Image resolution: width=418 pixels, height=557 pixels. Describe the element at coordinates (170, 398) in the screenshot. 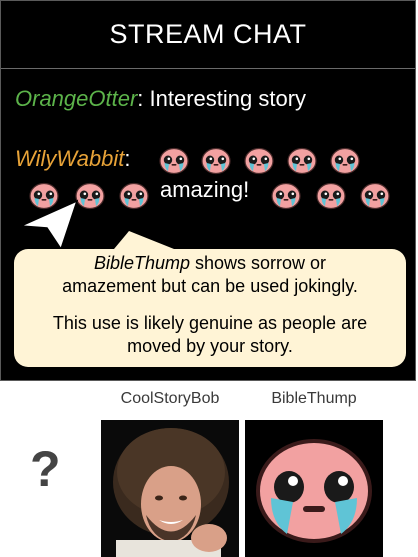

I see `option-label: CoolStoryBob` at that location.